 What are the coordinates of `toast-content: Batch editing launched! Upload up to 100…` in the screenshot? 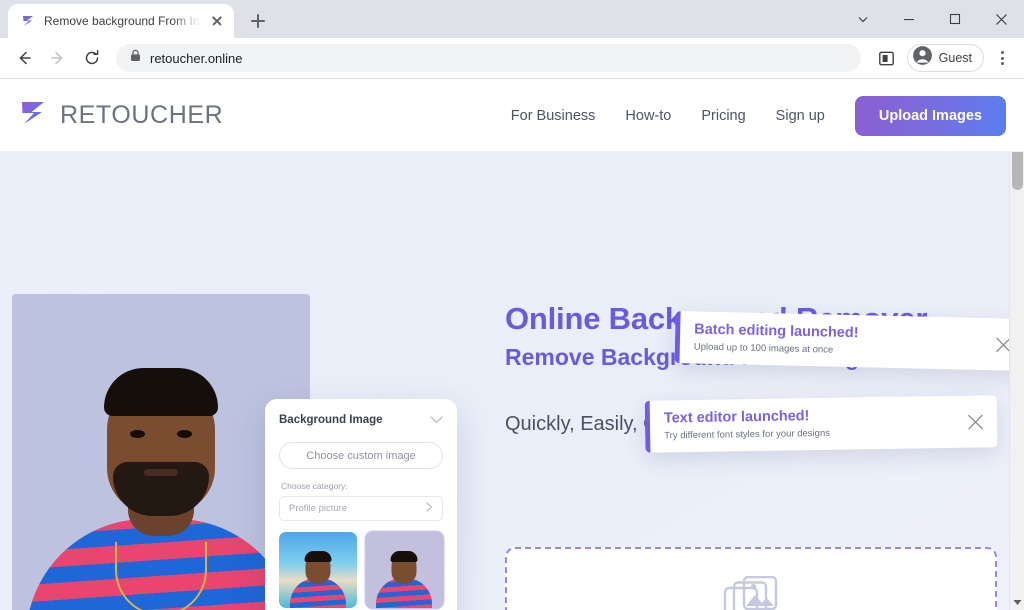 It's located at (830, 340).